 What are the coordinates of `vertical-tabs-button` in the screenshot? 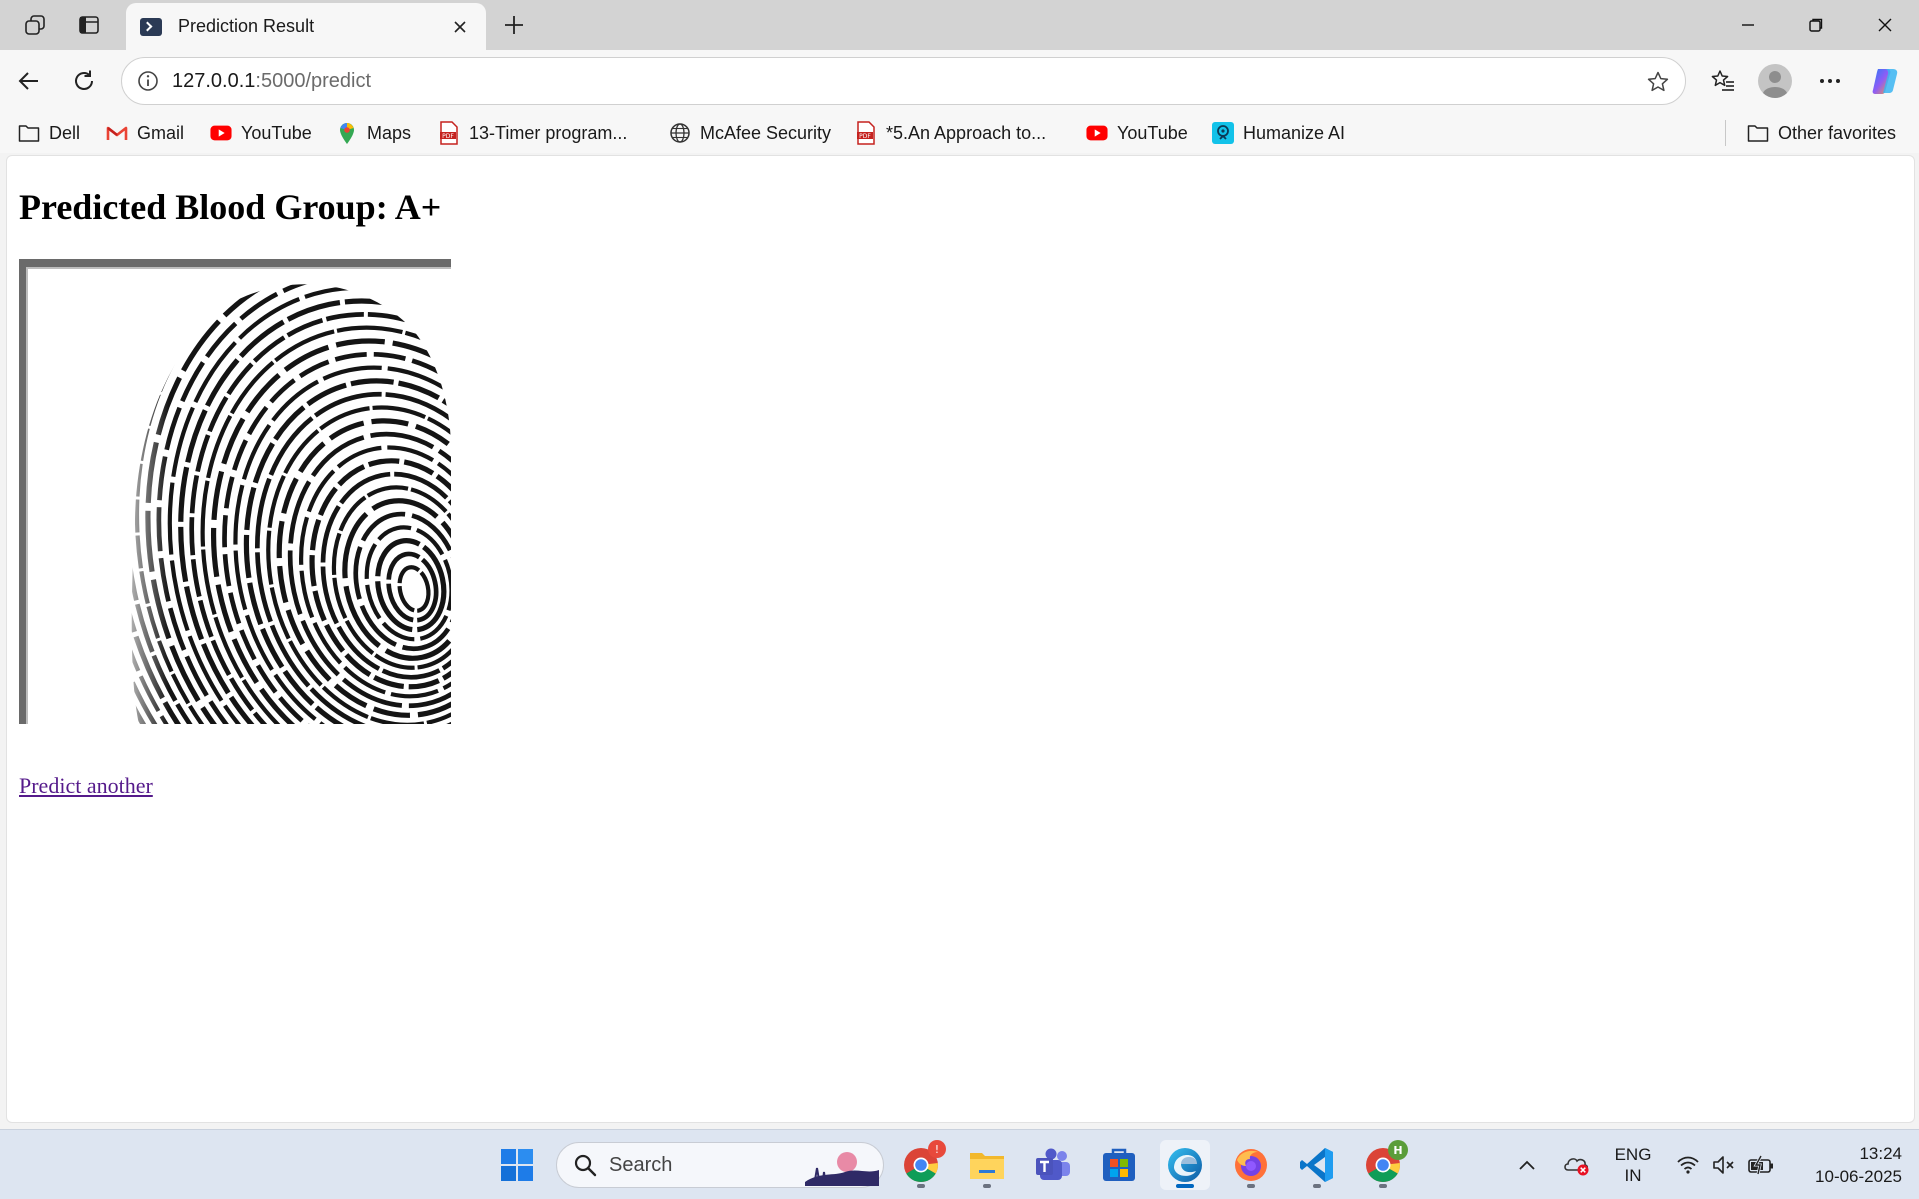 It's located at (89, 25).